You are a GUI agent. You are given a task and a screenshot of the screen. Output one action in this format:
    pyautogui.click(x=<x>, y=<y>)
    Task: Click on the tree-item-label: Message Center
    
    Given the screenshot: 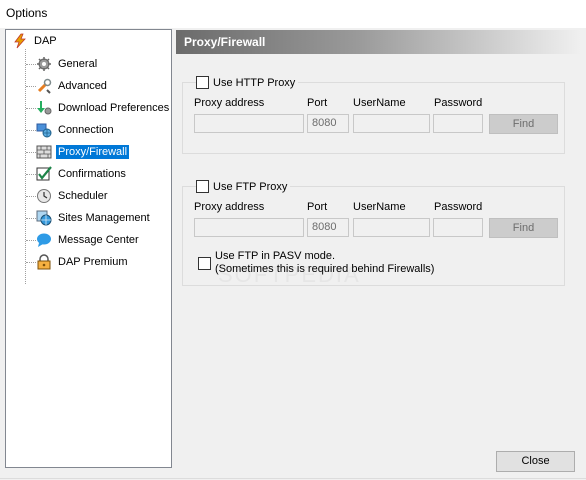 What is the action you would take?
    pyautogui.click(x=98, y=240)
    